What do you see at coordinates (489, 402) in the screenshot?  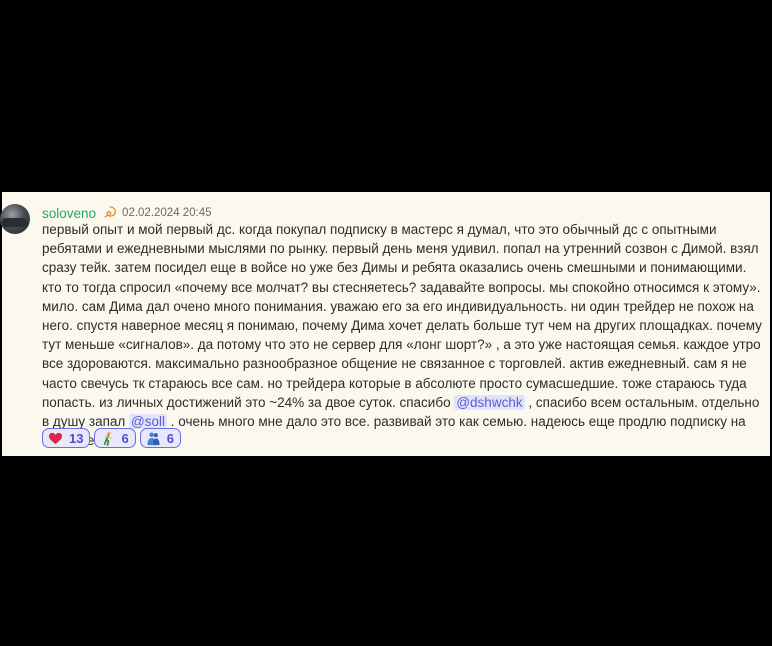 I see `mention-dshwchk: @dshwchk` at bounding box center [489, 402].